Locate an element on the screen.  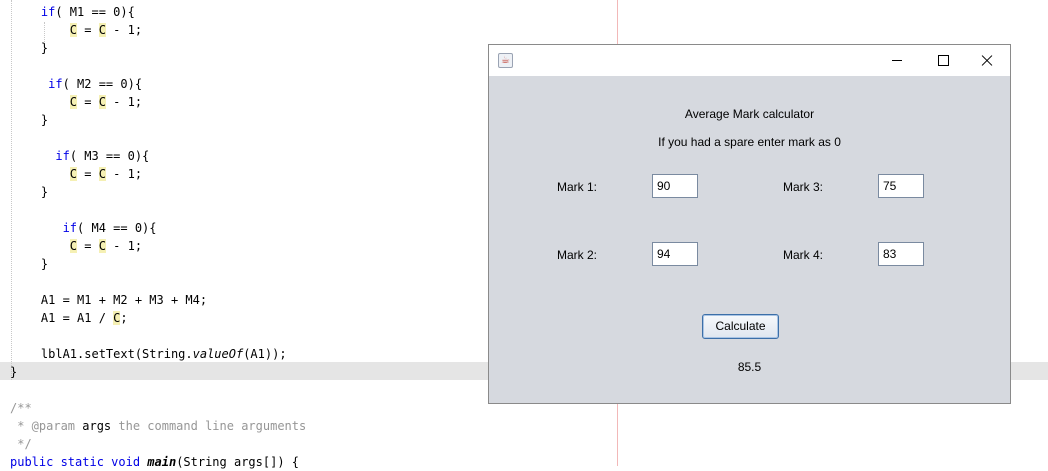
mark3-field: 75 is located at coordinates (901, 186).